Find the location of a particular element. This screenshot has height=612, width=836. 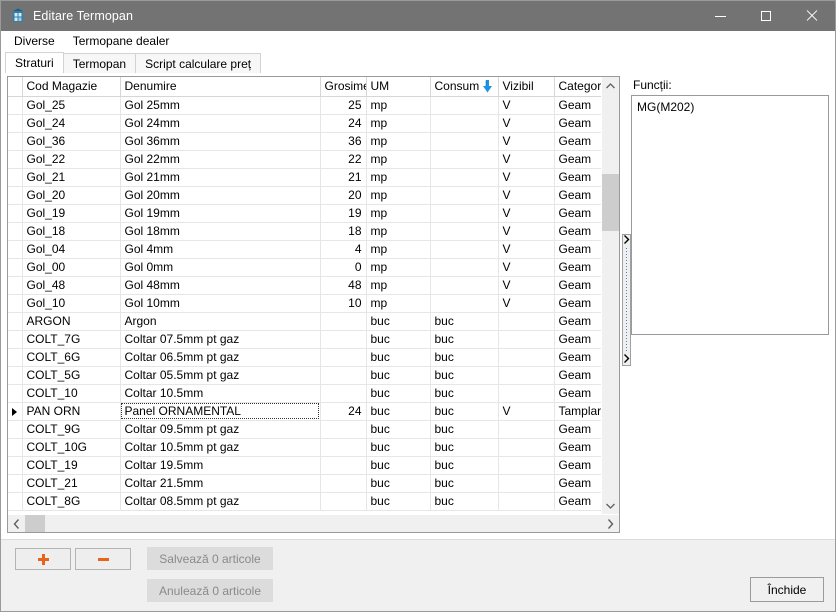

cell-cod: Gol_20 is located at coordinates (71, 195).